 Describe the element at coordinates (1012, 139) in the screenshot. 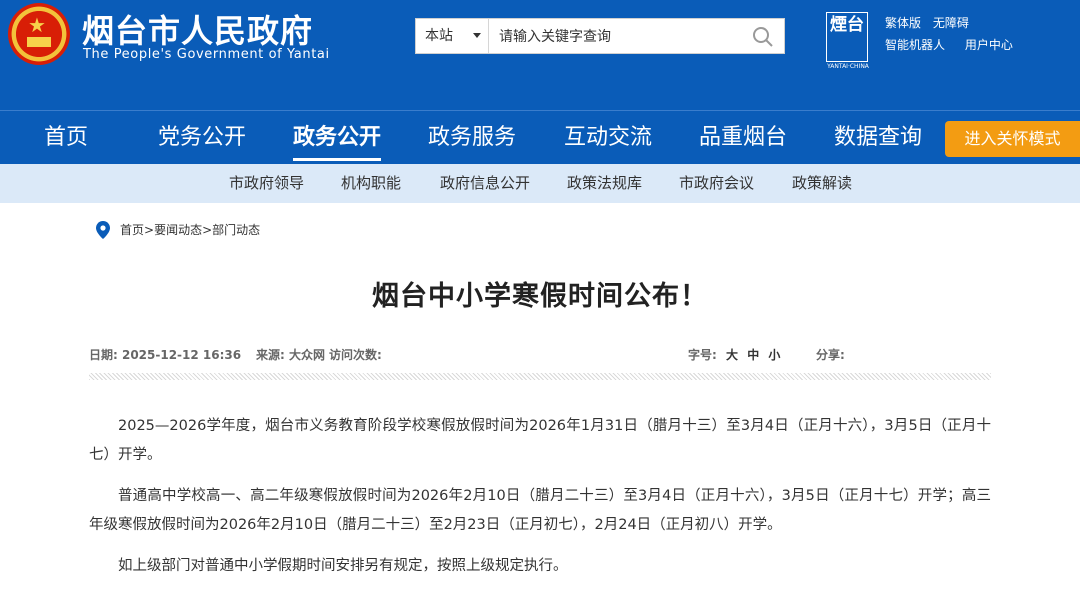

I see `care-mode-button: 进入关怀模式` at that location.